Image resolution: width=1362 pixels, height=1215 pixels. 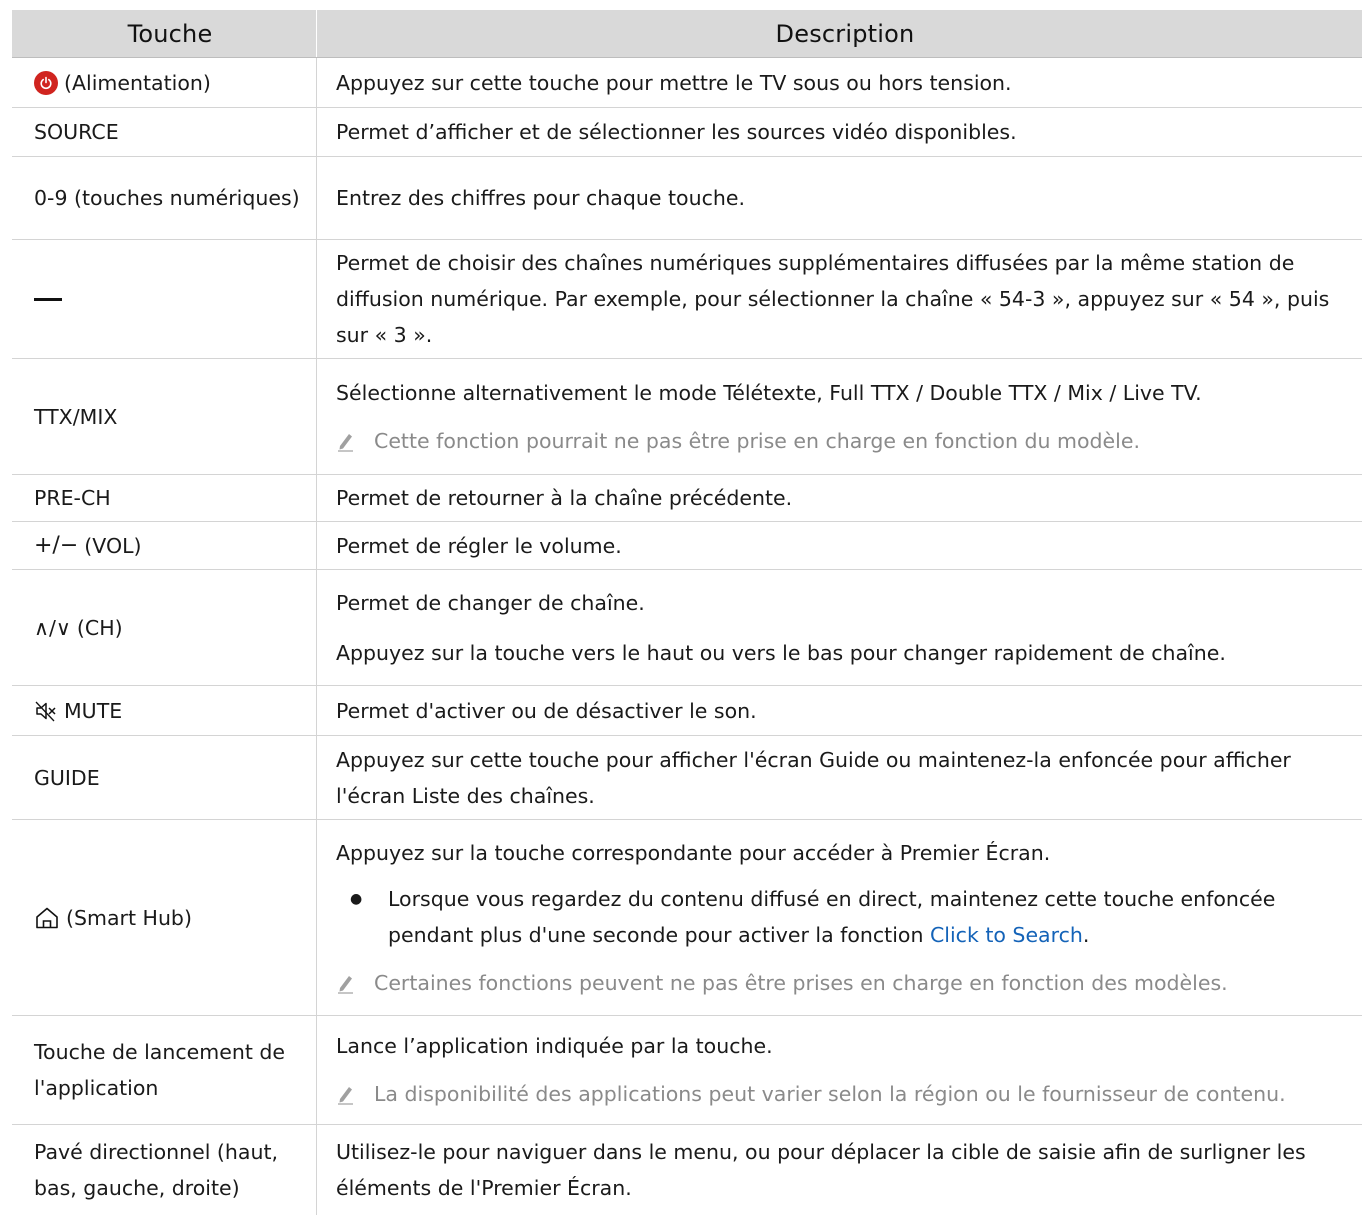 I want to click on description-text: Permet de régler le volume., so click(x=479, y=545).